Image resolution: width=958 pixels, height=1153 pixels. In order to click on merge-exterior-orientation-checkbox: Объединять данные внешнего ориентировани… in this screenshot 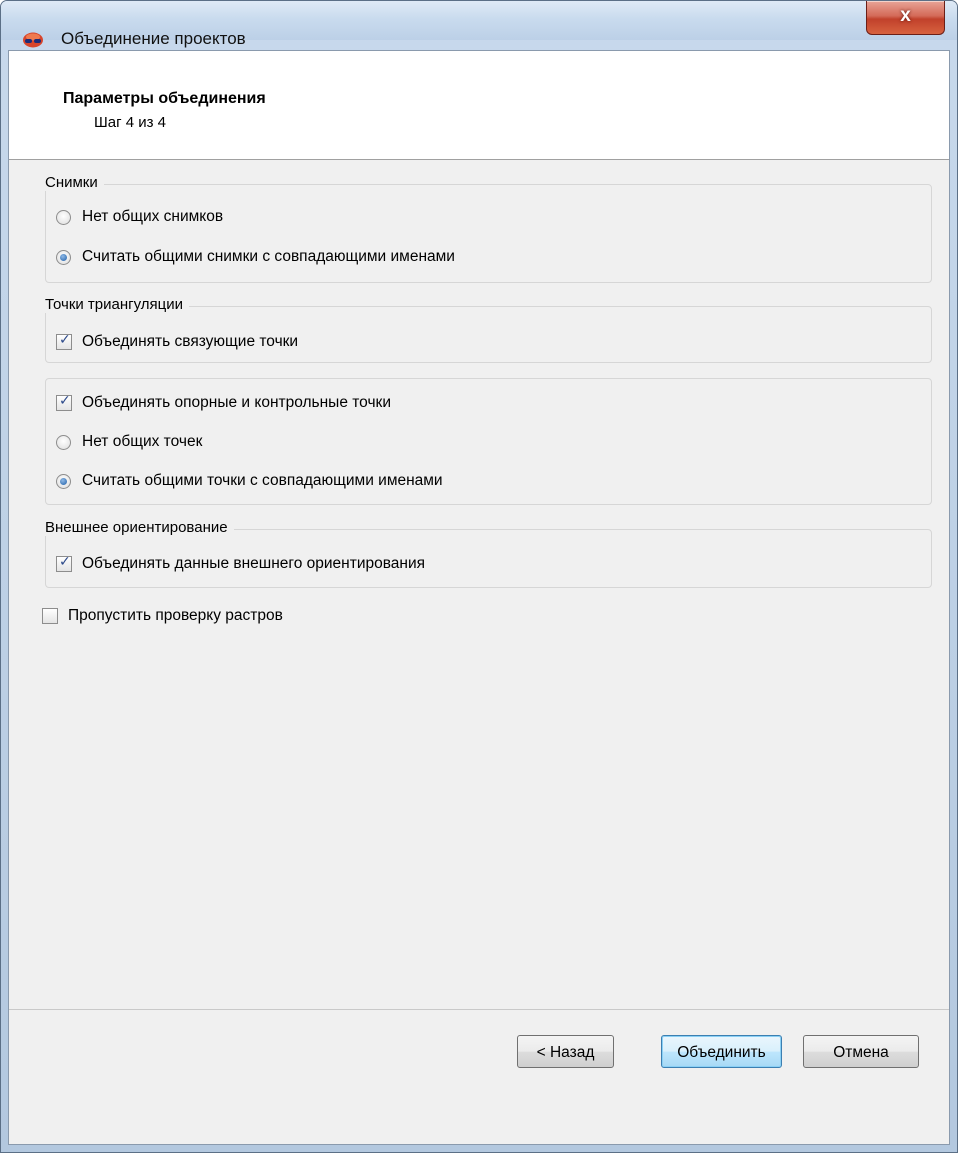, I will do `click(241, 563)`.